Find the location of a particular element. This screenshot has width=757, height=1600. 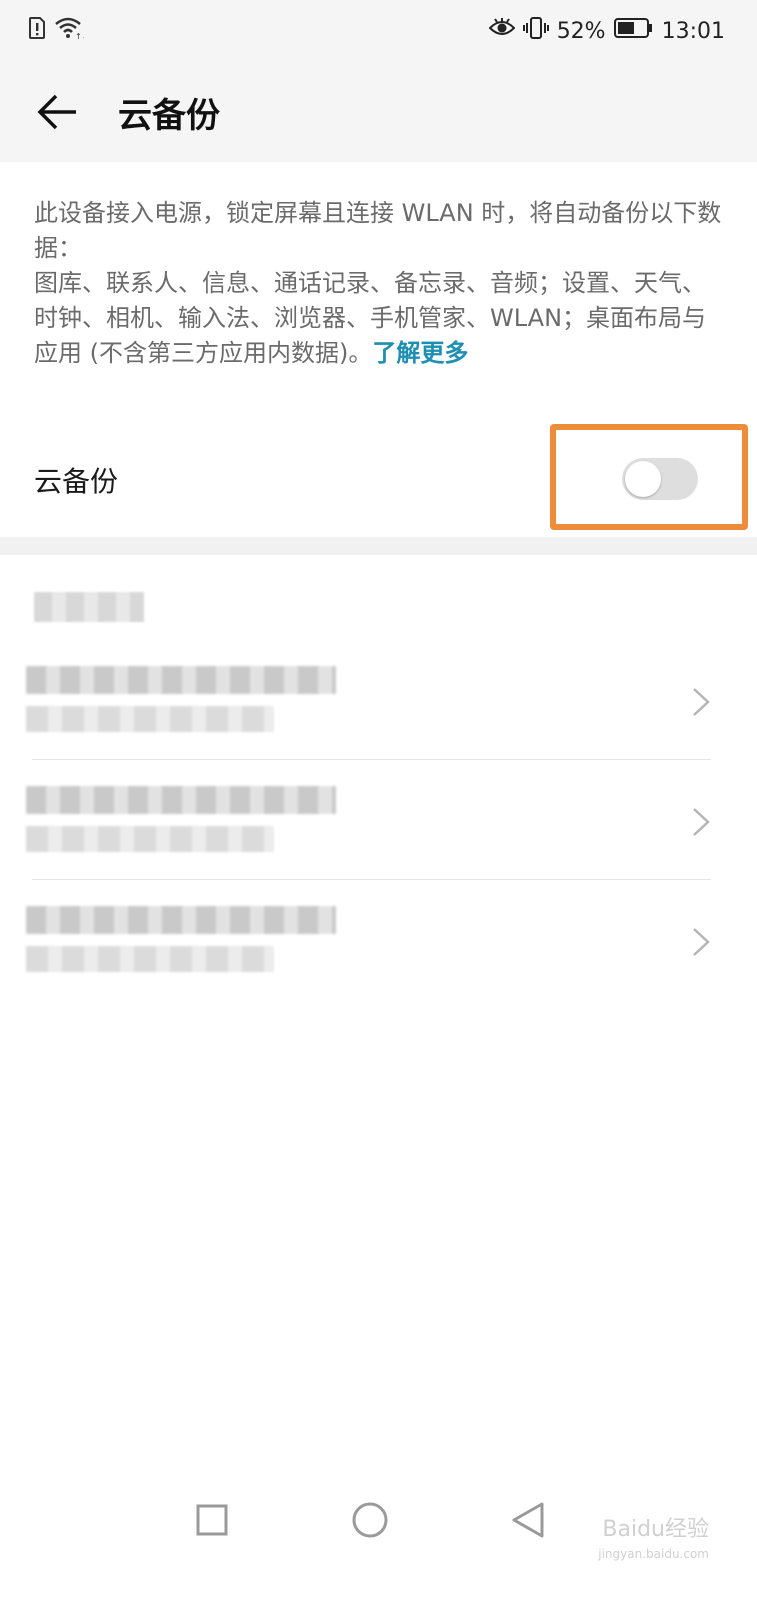

wifi-icon: ↑↓ is located at coordinates (71, 30).